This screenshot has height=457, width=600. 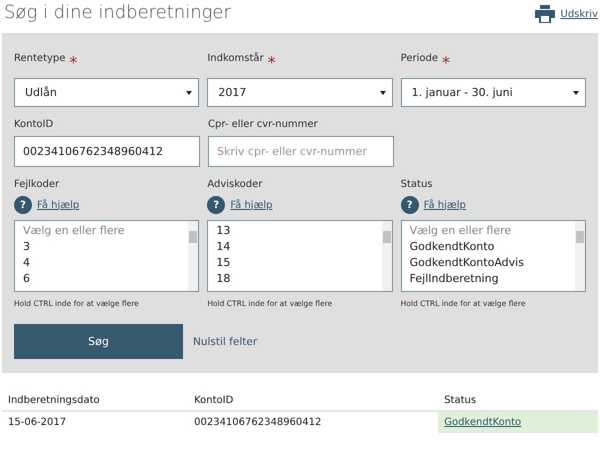 I want to click on field-label: Cpr- eller cvr-nummer, so click(x=263, y=124).